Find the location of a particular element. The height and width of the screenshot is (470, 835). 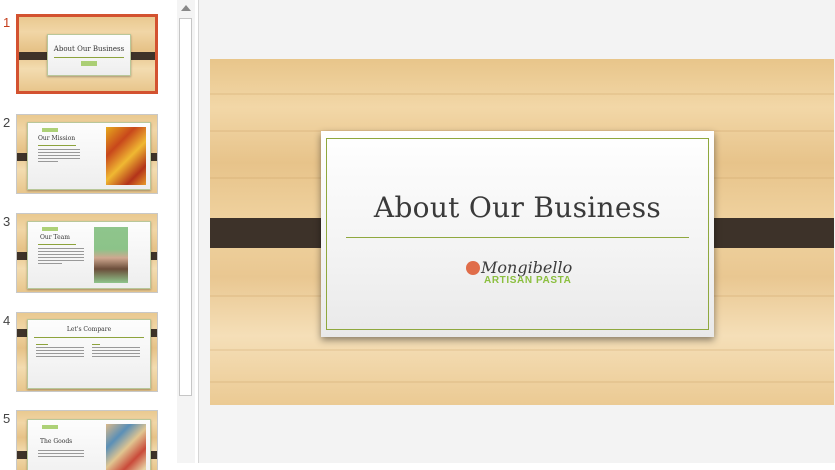

thumbnail-body-text-left is located at coordinates (60, 351).